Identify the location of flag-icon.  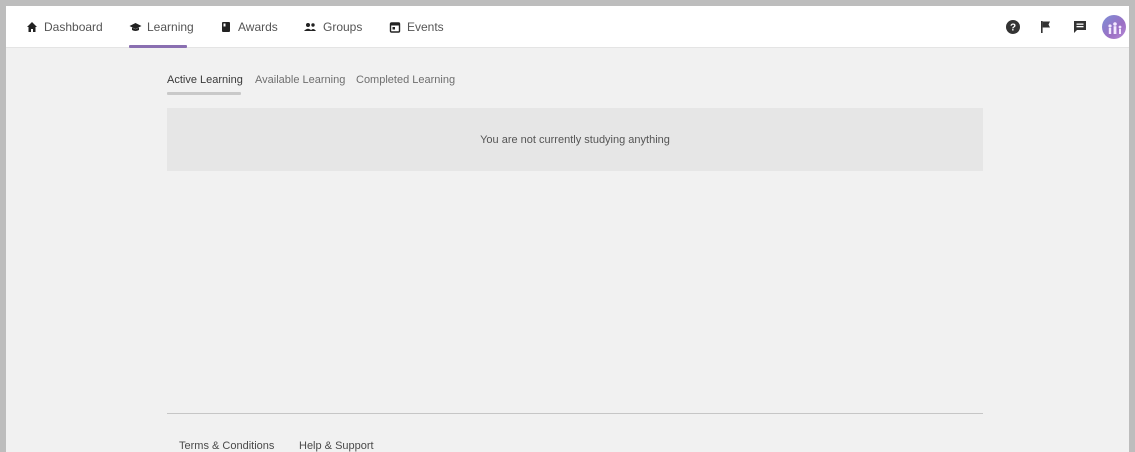
(1046, 27).